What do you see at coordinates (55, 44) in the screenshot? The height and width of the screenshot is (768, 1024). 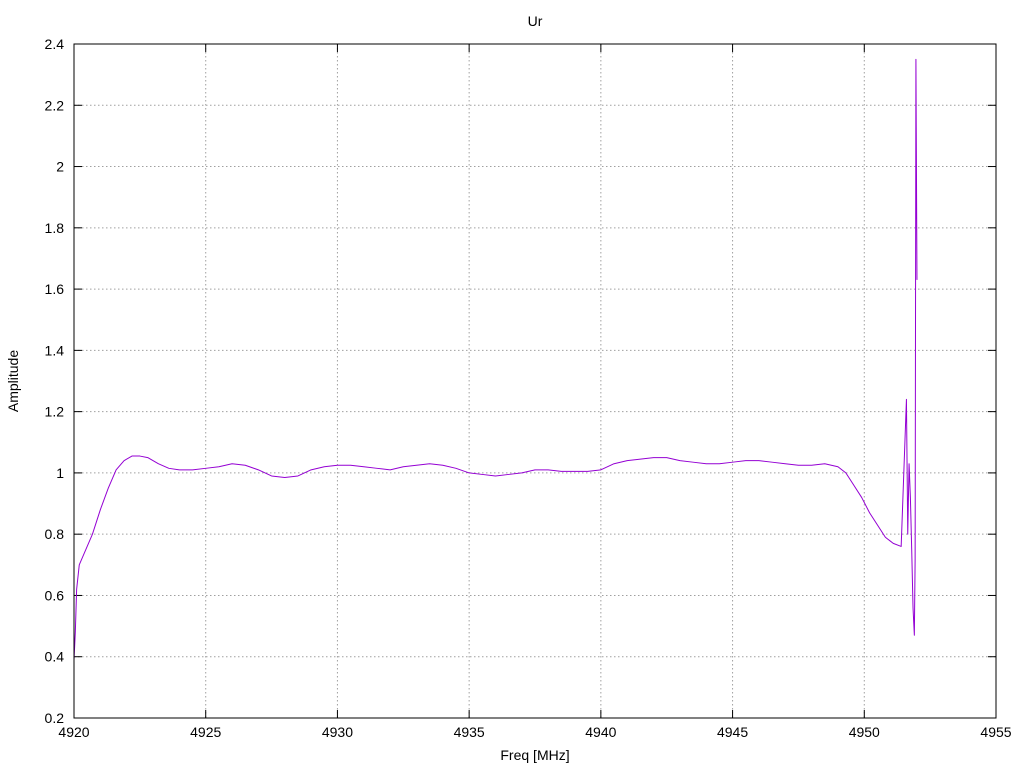 I see `y-tick-label: 2.4` at bounding box center [55, 44].